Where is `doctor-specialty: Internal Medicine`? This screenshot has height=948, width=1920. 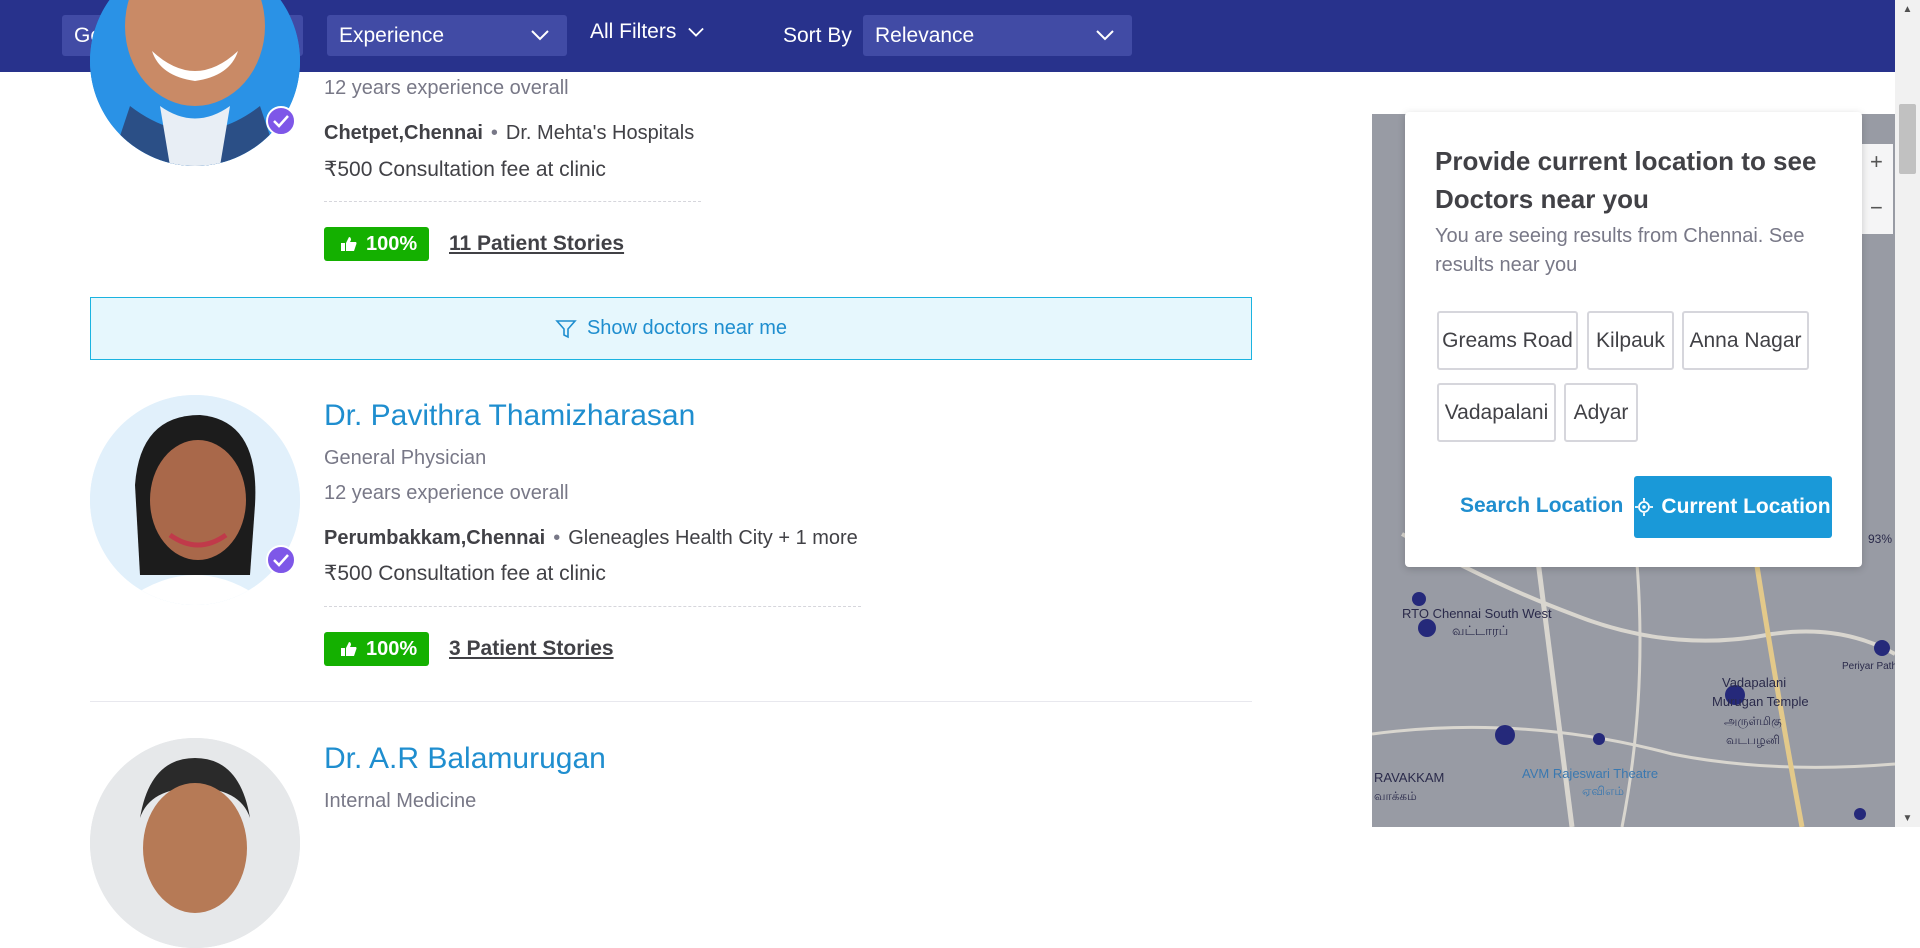 doctor-specialty: Internal Medicine is located at coordinates (400, 801).